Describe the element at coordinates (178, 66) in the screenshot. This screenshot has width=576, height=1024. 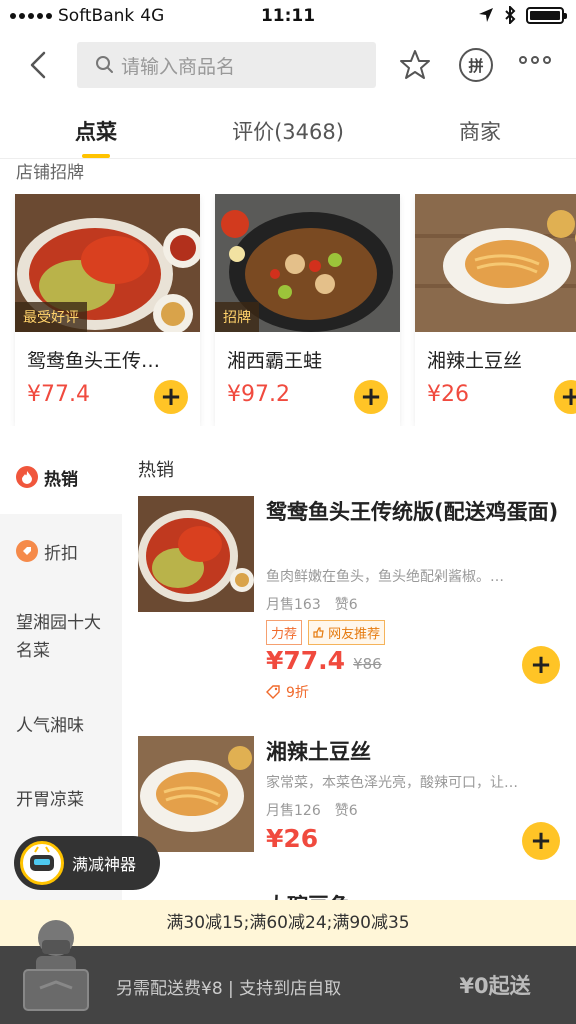
I see `search-placeholder: 请输入商品名` at that location.